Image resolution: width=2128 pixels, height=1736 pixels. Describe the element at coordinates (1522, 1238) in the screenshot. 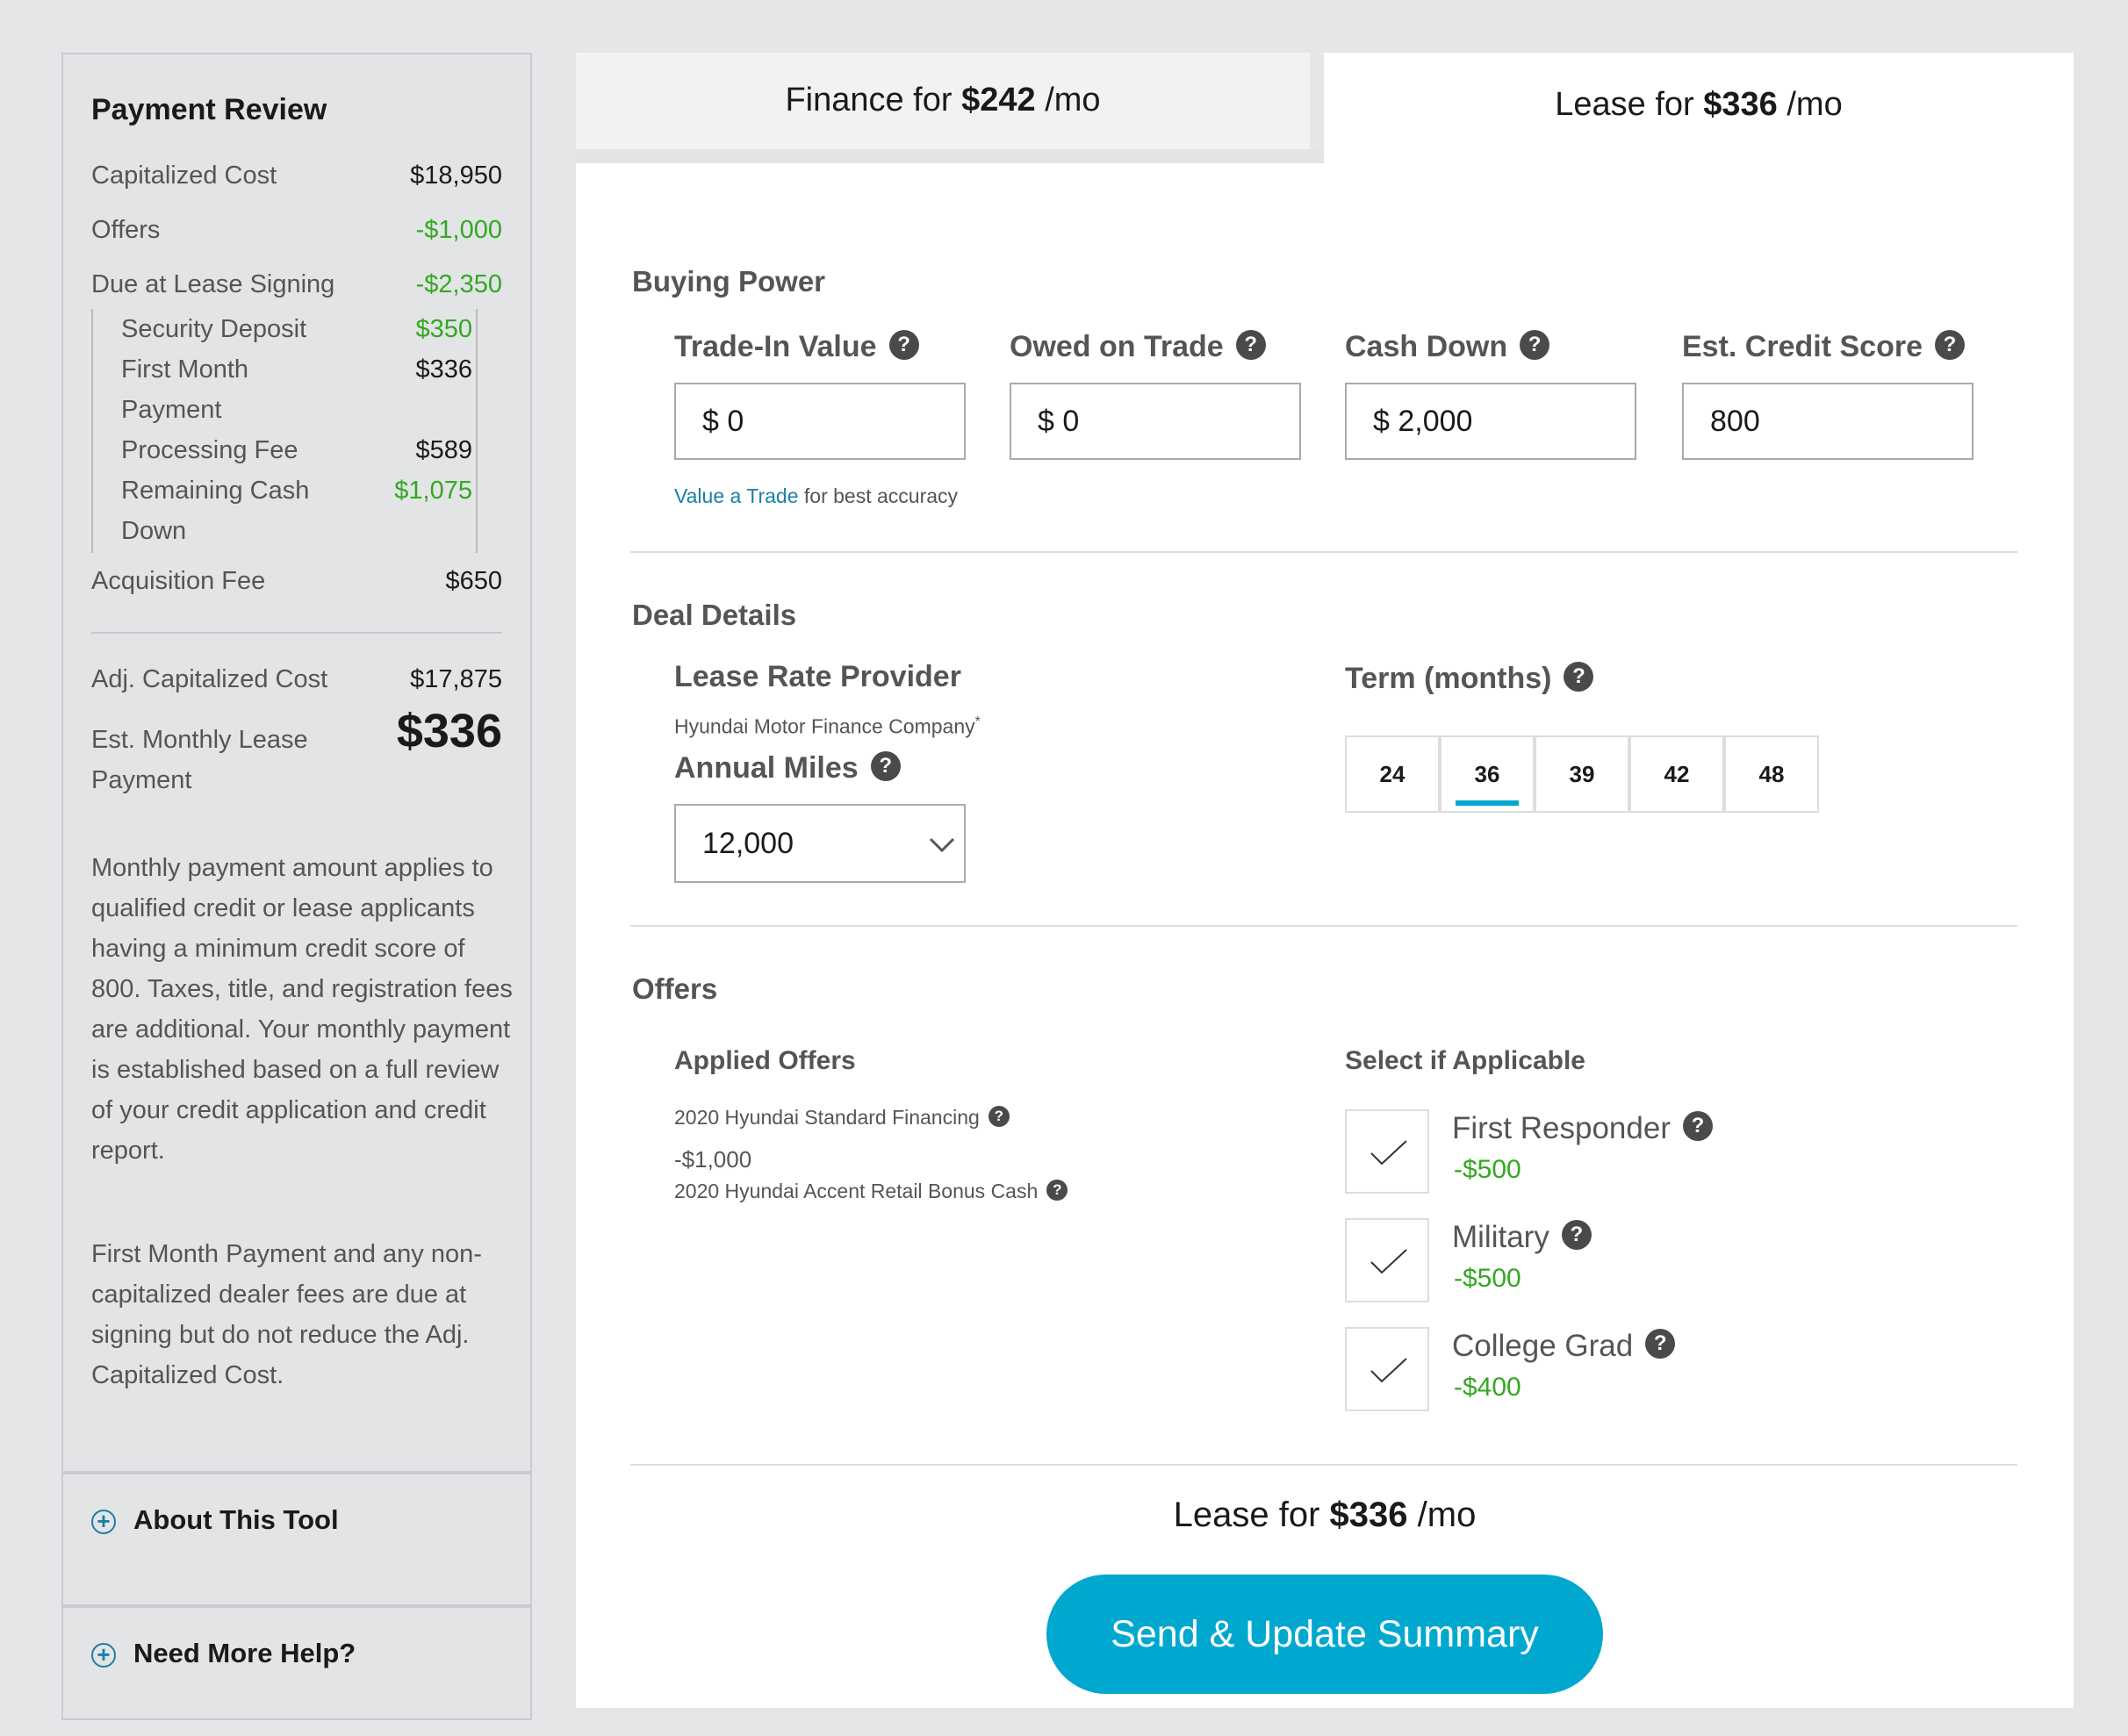

I see `military-label: Military?` at that location.